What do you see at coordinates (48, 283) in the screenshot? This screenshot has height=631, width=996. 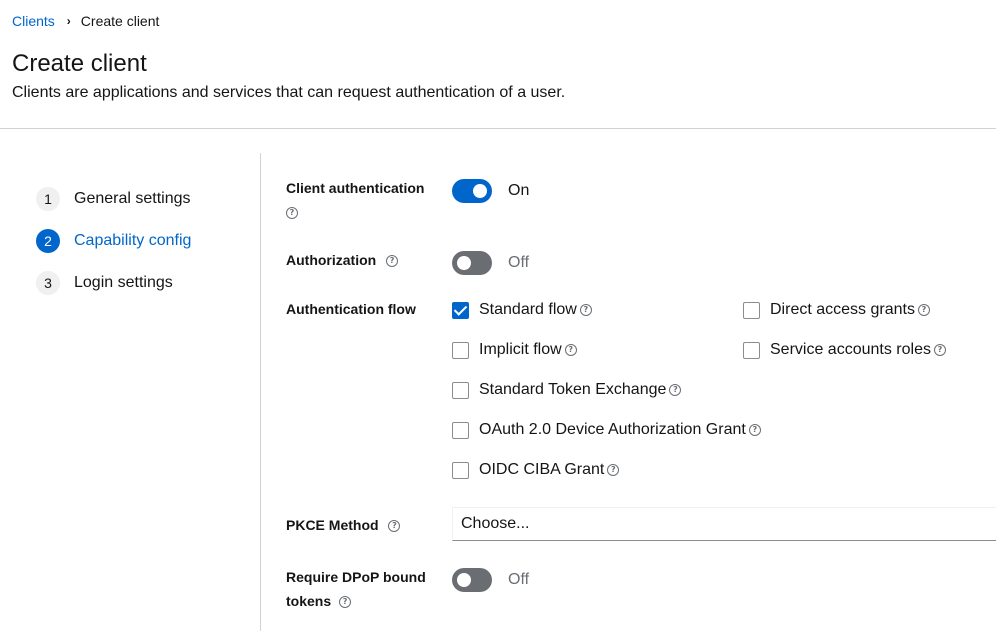 I see `step-number: 3` at bounding box center [48, 283].